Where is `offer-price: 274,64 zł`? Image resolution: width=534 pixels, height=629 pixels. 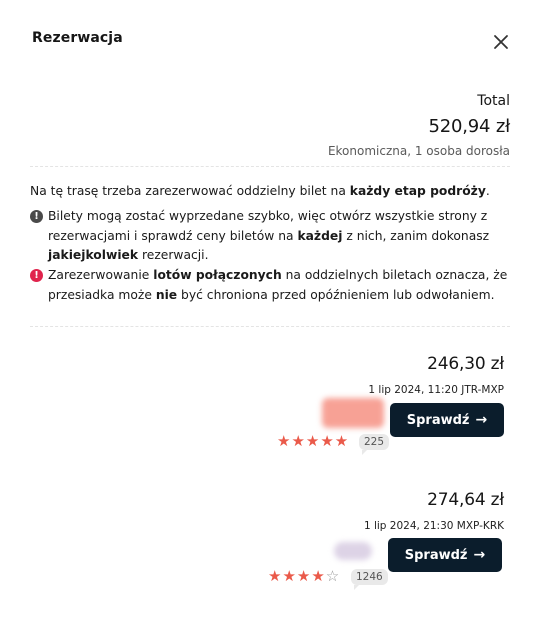 offer-price: 274,64 zł is located at coordinates (465, 500).